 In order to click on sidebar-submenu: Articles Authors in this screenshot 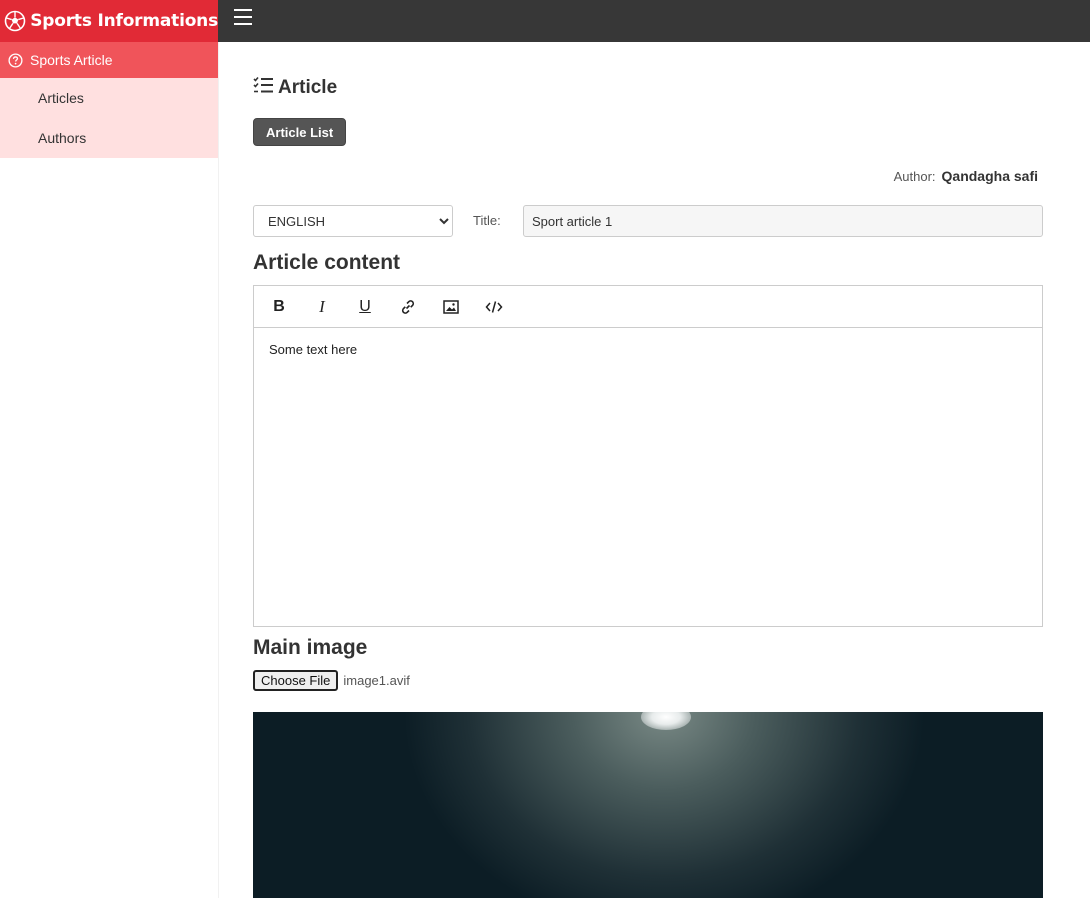, I will do `click(109, 118)`.